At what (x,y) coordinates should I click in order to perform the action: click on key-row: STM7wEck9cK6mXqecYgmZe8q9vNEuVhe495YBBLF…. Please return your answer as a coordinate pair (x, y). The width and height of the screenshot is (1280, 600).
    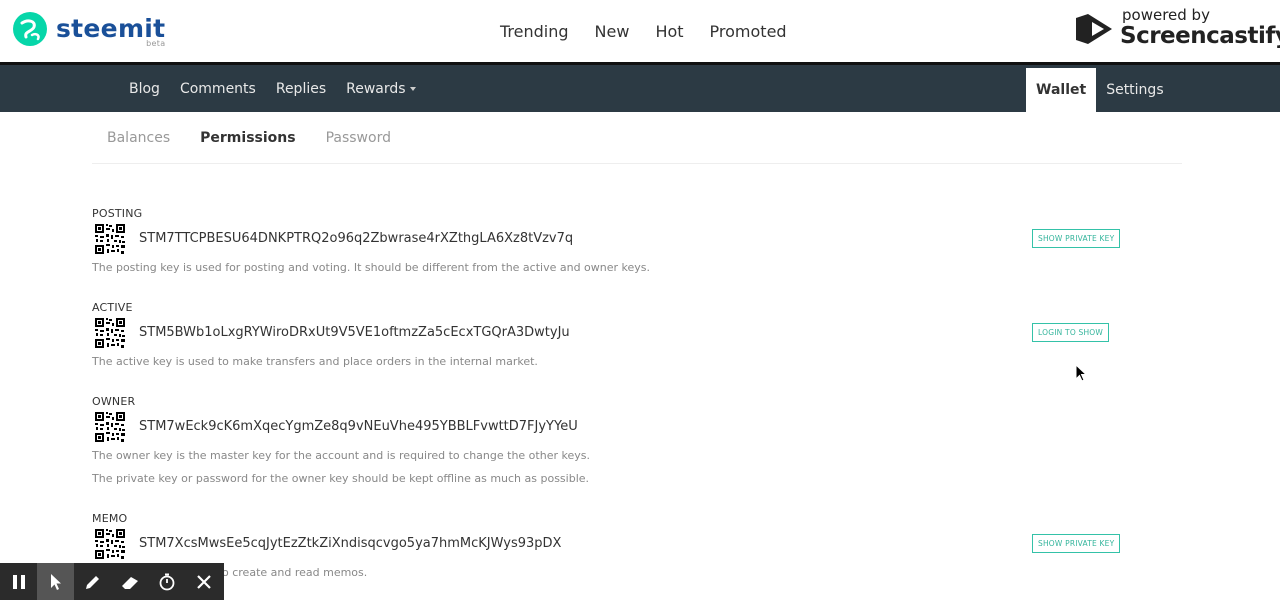
    Looking at the image, I should click on (607, 428).